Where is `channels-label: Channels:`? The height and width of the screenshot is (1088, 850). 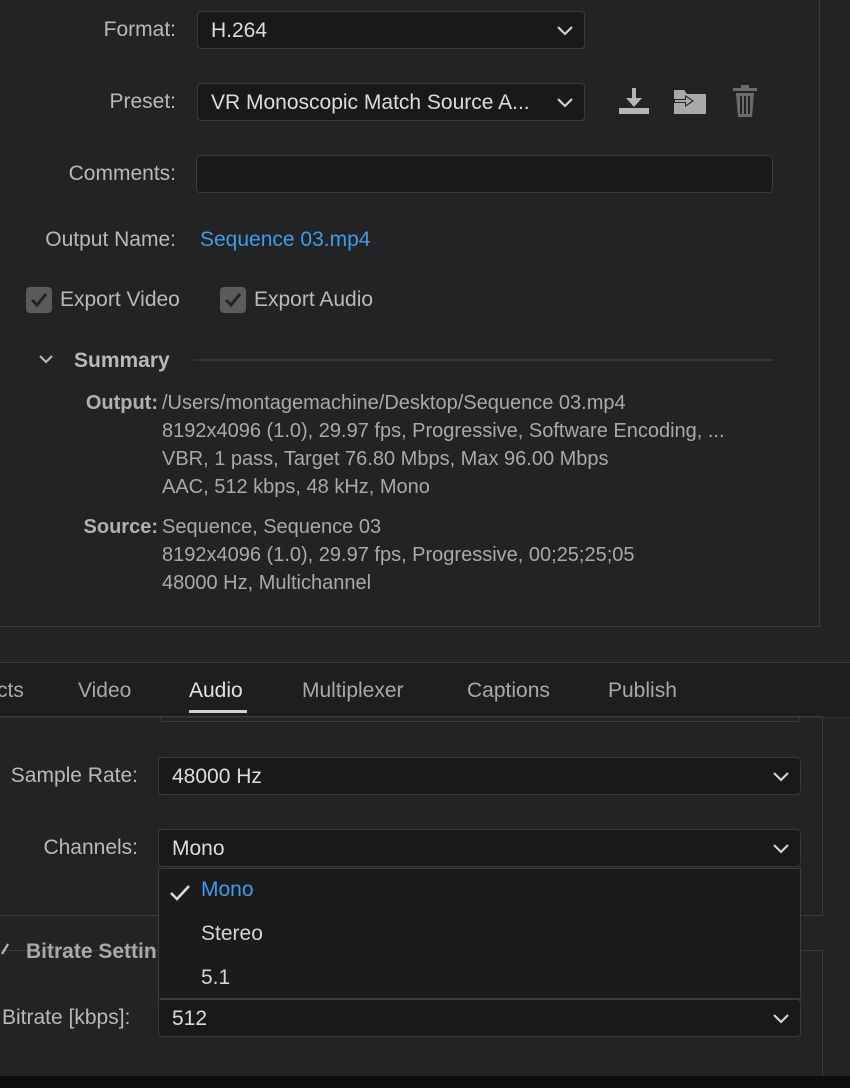
channels-label: Channels: is located at coordinates (90, 847).